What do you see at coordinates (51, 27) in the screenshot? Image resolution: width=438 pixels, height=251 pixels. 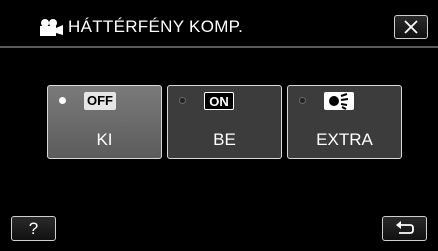 I see `movie-camera-icon` at bounding box center [51, 27].